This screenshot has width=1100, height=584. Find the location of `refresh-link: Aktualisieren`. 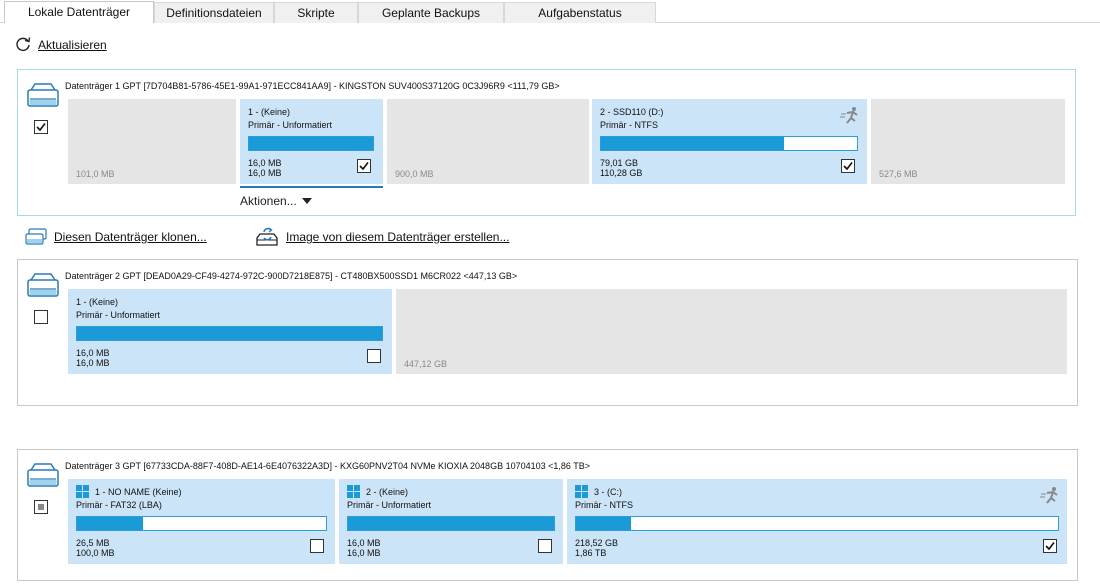

refresh-link: Aktualisieren is located at coordinates (60, 45).